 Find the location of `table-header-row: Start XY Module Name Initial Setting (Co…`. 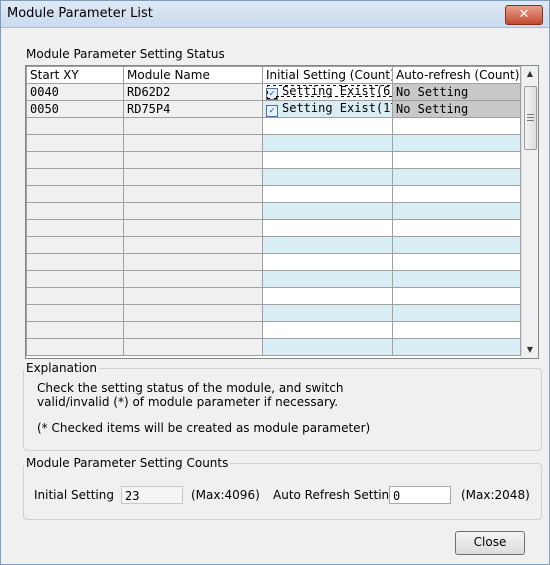

table-header-row: Start XY Module Name Initial Setting (Co… is located at coordinates (273, 75).